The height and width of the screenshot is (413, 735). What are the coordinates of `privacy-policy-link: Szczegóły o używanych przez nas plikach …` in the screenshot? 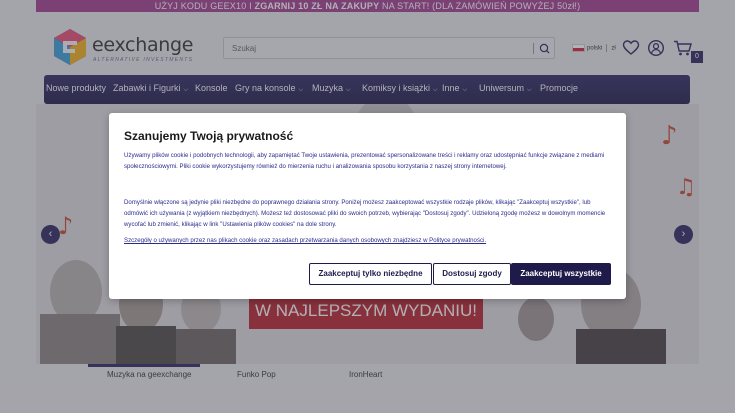 It's located at (367, 240).